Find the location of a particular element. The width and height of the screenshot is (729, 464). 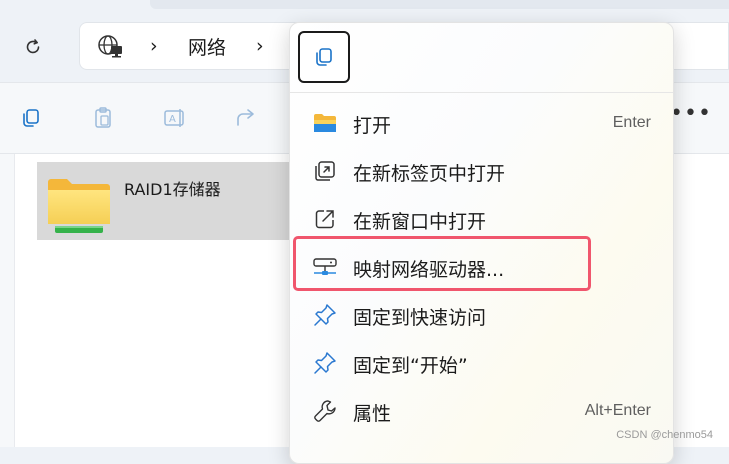

new-tab-icon is located at coordinates (325, 171).